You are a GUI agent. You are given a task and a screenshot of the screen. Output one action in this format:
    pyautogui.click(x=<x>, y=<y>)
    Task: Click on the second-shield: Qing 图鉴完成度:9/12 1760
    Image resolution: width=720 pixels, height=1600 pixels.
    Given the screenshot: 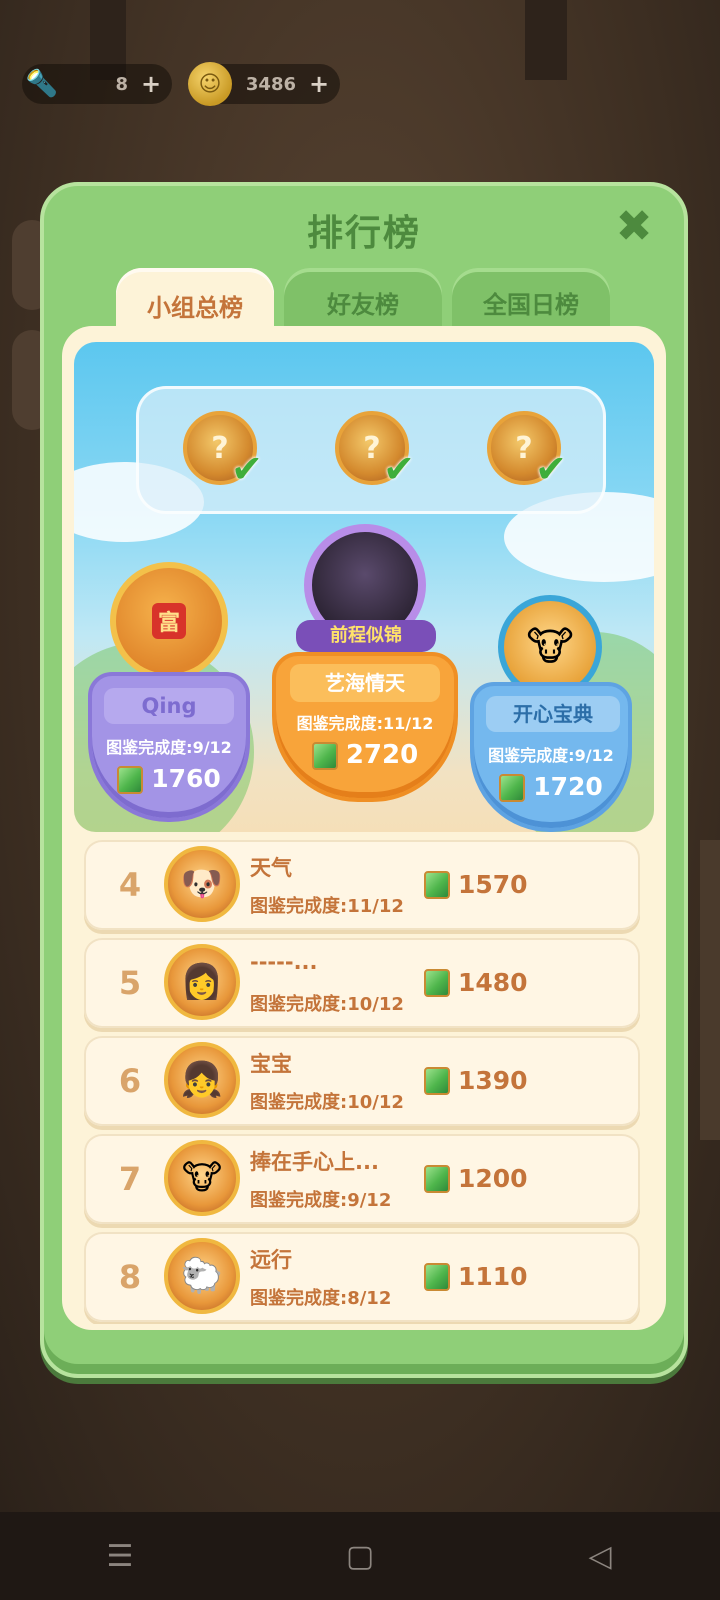 What is the action you would take?
    pyautogui.click(x=169, y=747)
    